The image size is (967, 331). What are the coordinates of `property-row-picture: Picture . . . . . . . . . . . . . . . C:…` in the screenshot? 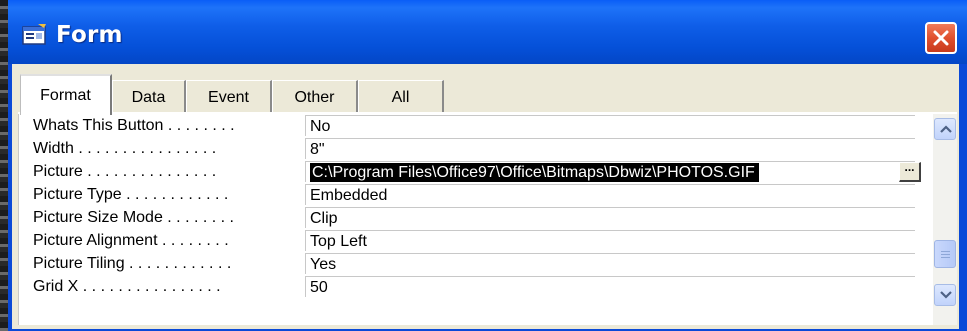 It's located at (471, 172).